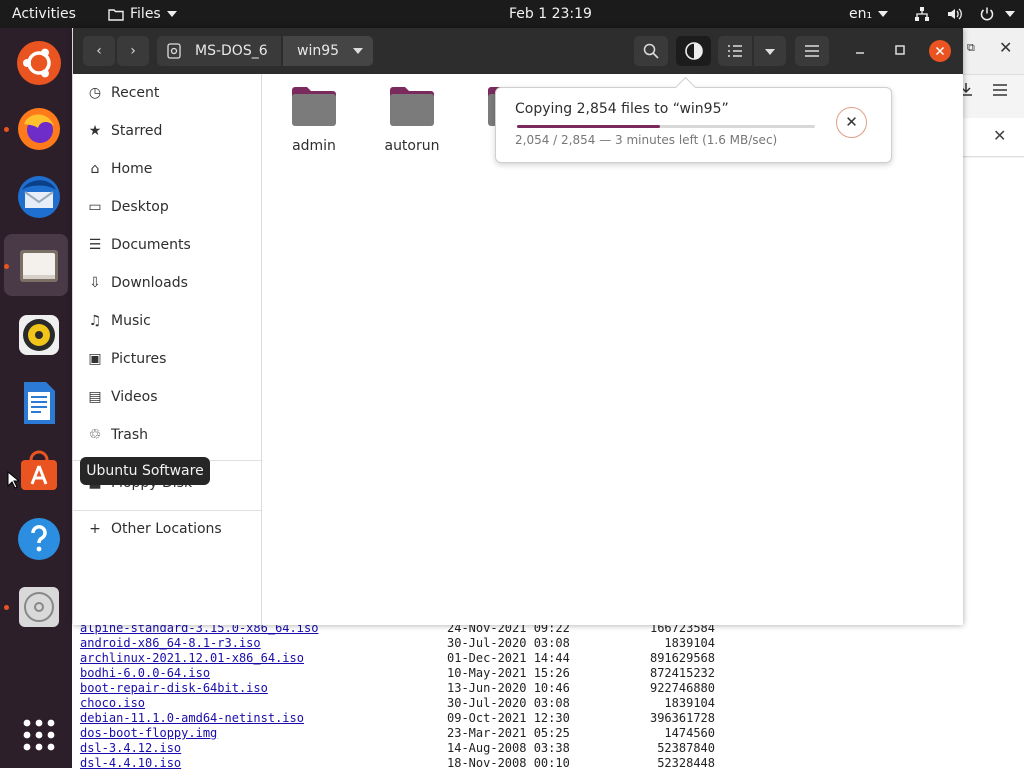  What do you see at coordinates (167, 435) in the screenshot?
I see `sidebar-item-trash: ♲ Trash` at bounding box center [167, 435].